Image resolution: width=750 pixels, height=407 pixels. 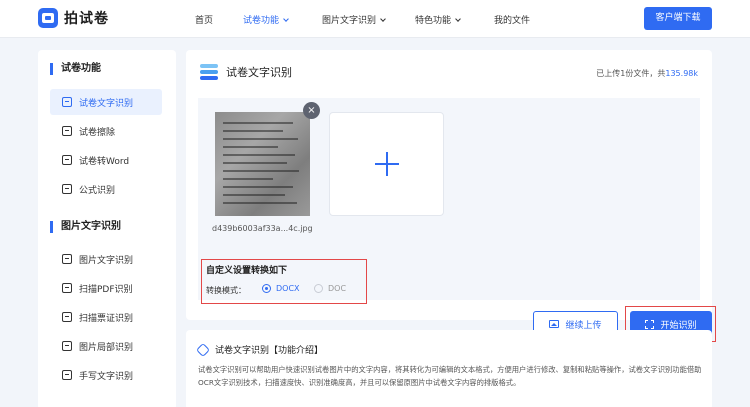 I want to click on intro-title-text: 试卷文字识别【功能介绍】, so click(x=269, y=351).